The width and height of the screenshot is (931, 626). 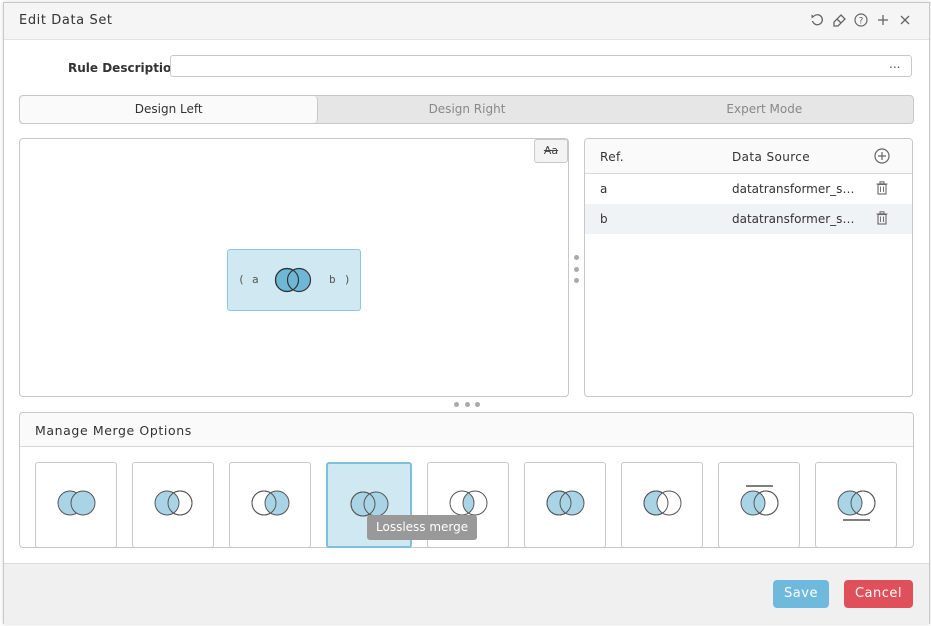 What do you see at coordinates (466, 21) in the screenshot?
I see `title-bar: Edit Data Set ?` at bounding box center [466, 21].